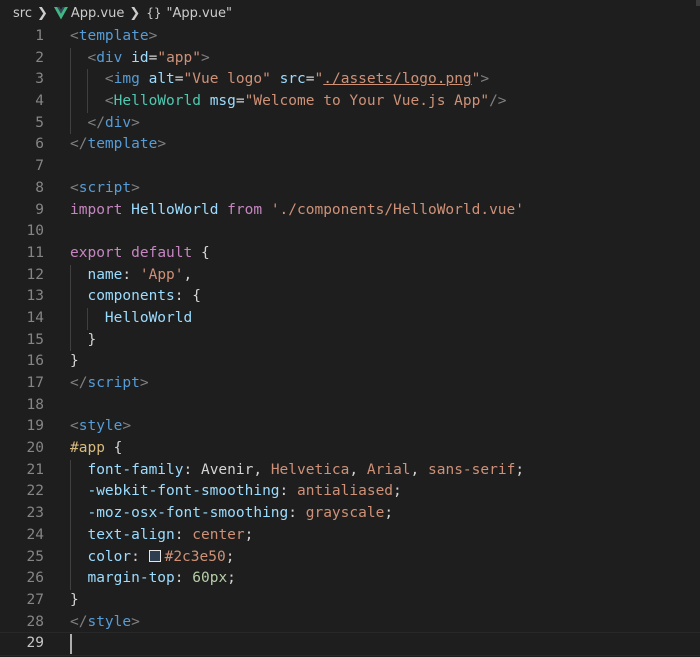  Describe the element at coordinates (97, 13) in the screenshot. I see `breadcrumb-file: App.vue` at that location.